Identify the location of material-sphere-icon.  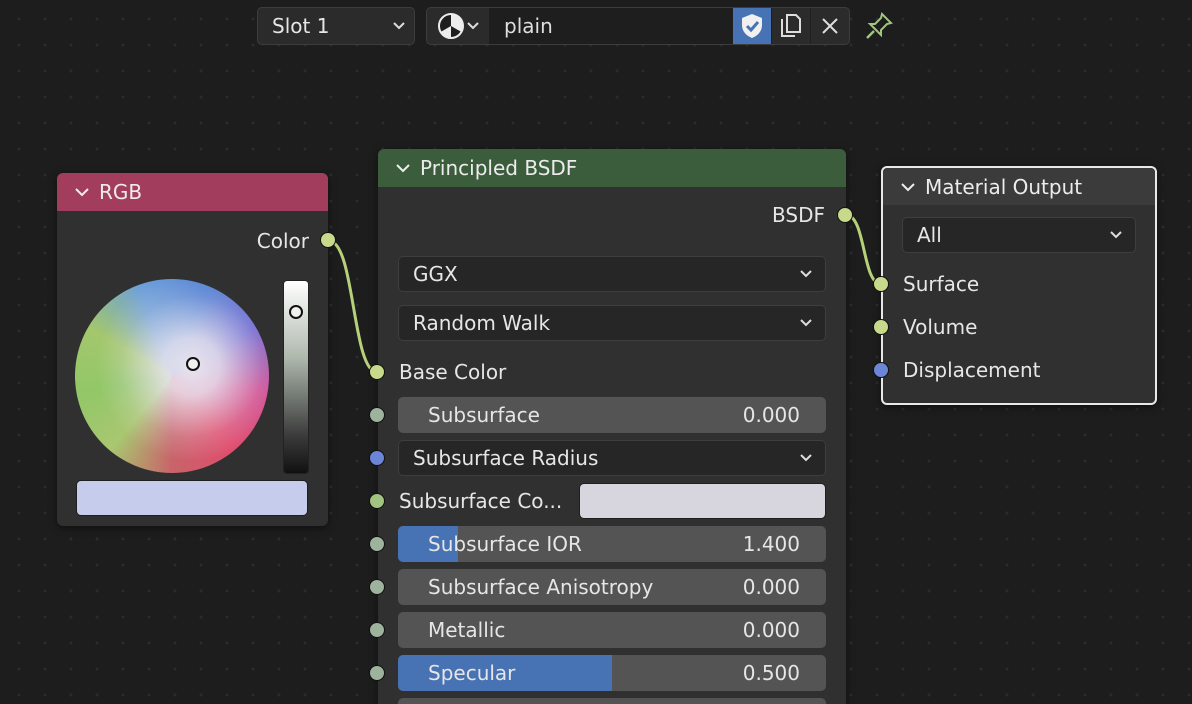
(451, 26).